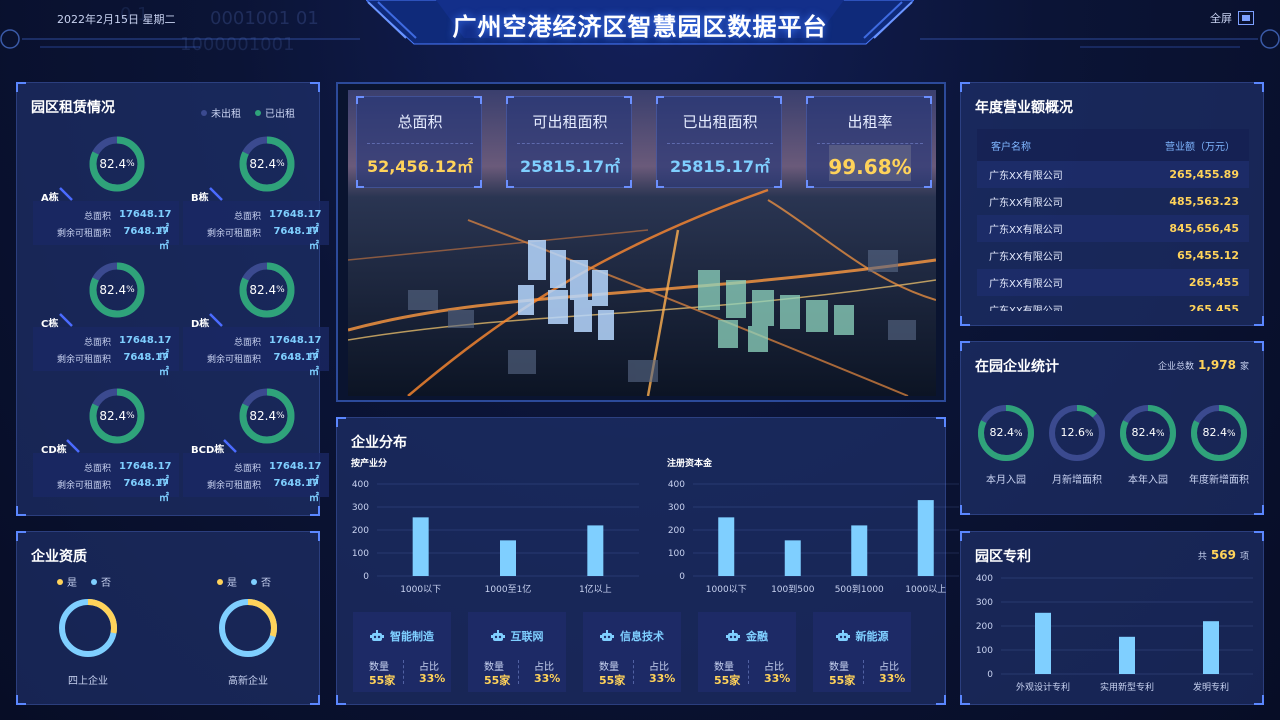 This screenshot has width=1280, height=720. Describe the element at coordinates (254, 581) in the screenshot. I see `no-dot-icon` at that location.